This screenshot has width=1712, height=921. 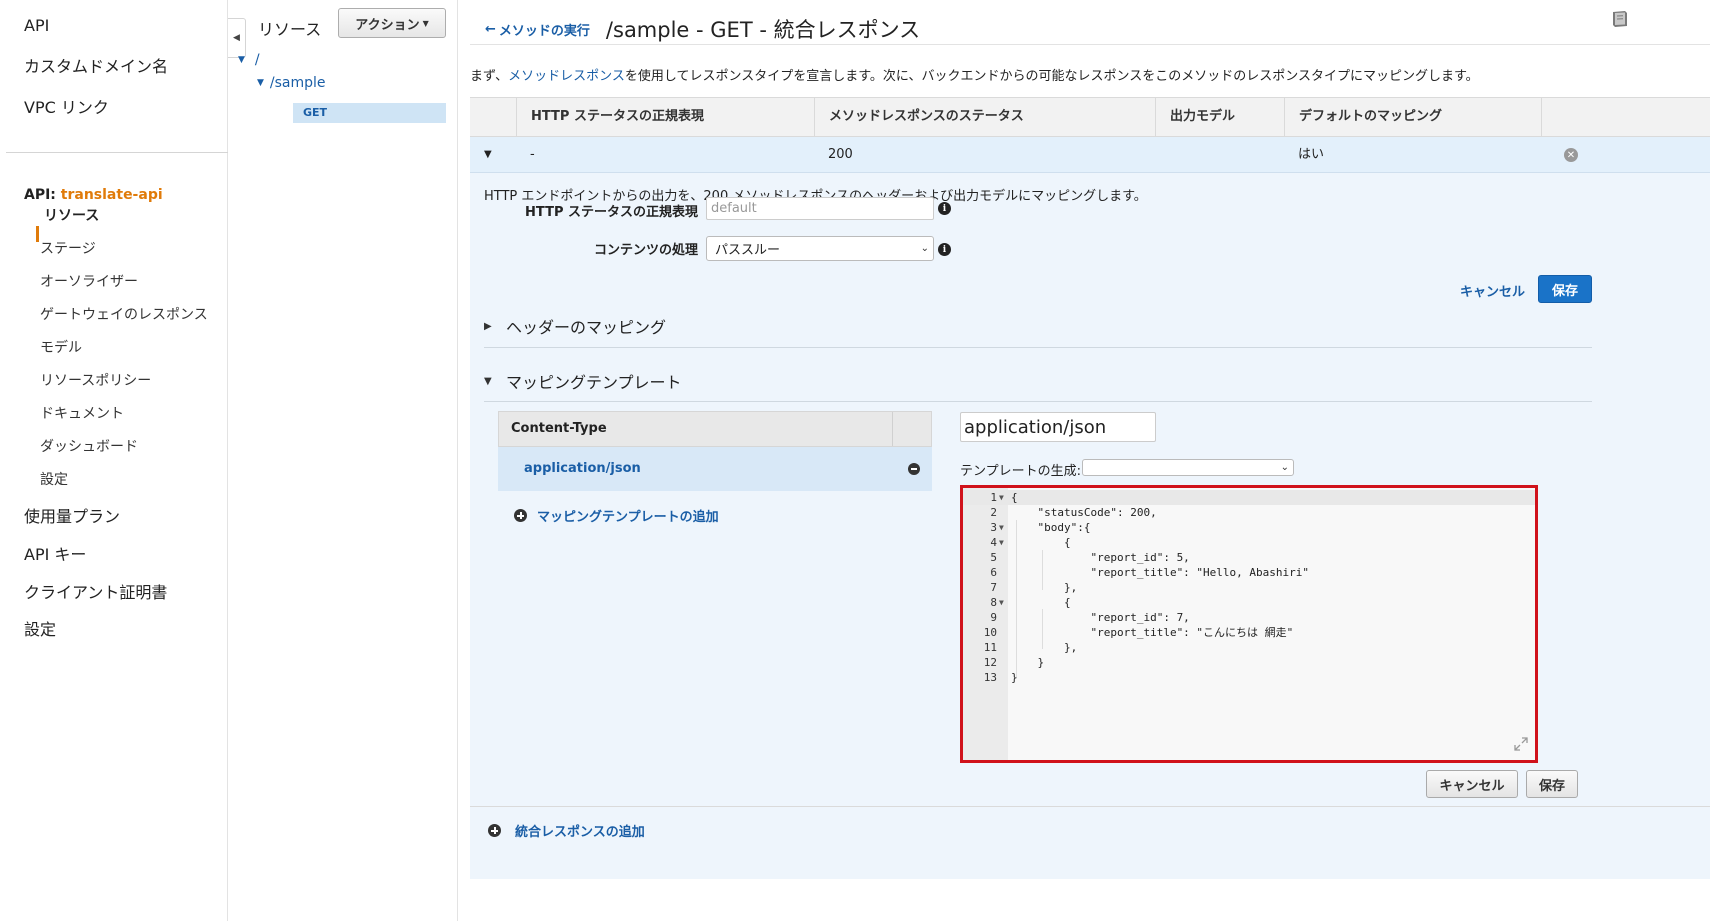 I want to click on template-cancel-button: キャンセル, so click(x=1472, y=784).